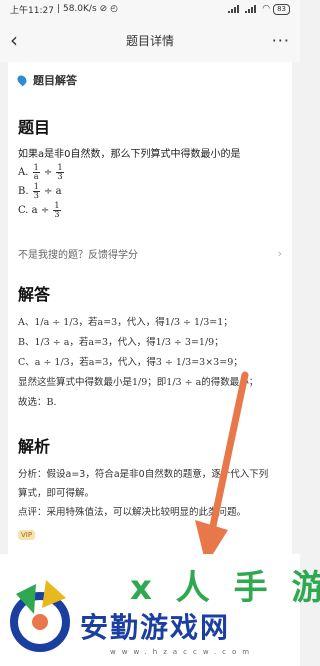 This screenshot has height=666, width=320. I want to click on page-title: 题目详情, so click(149, 40).